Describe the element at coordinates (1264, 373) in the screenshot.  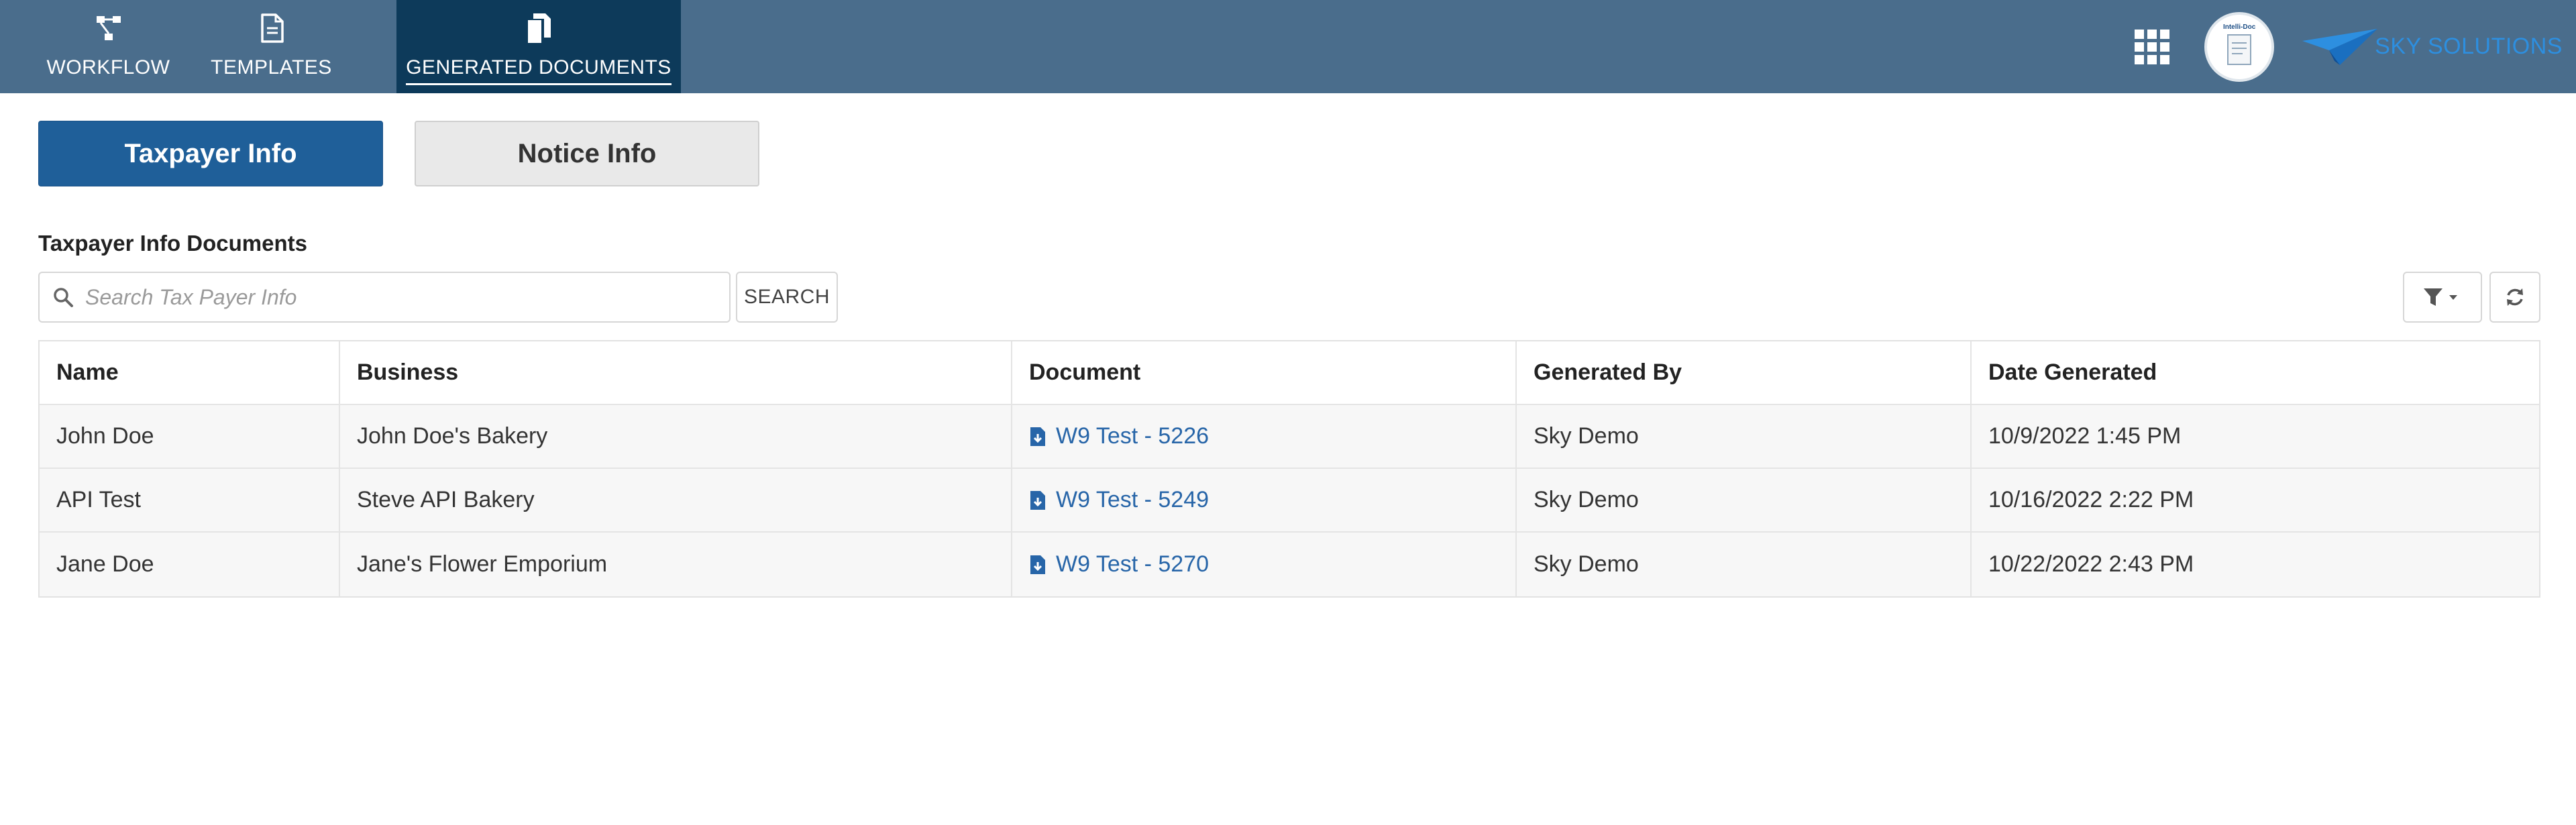
I see `column-header-document: Document` at that location.